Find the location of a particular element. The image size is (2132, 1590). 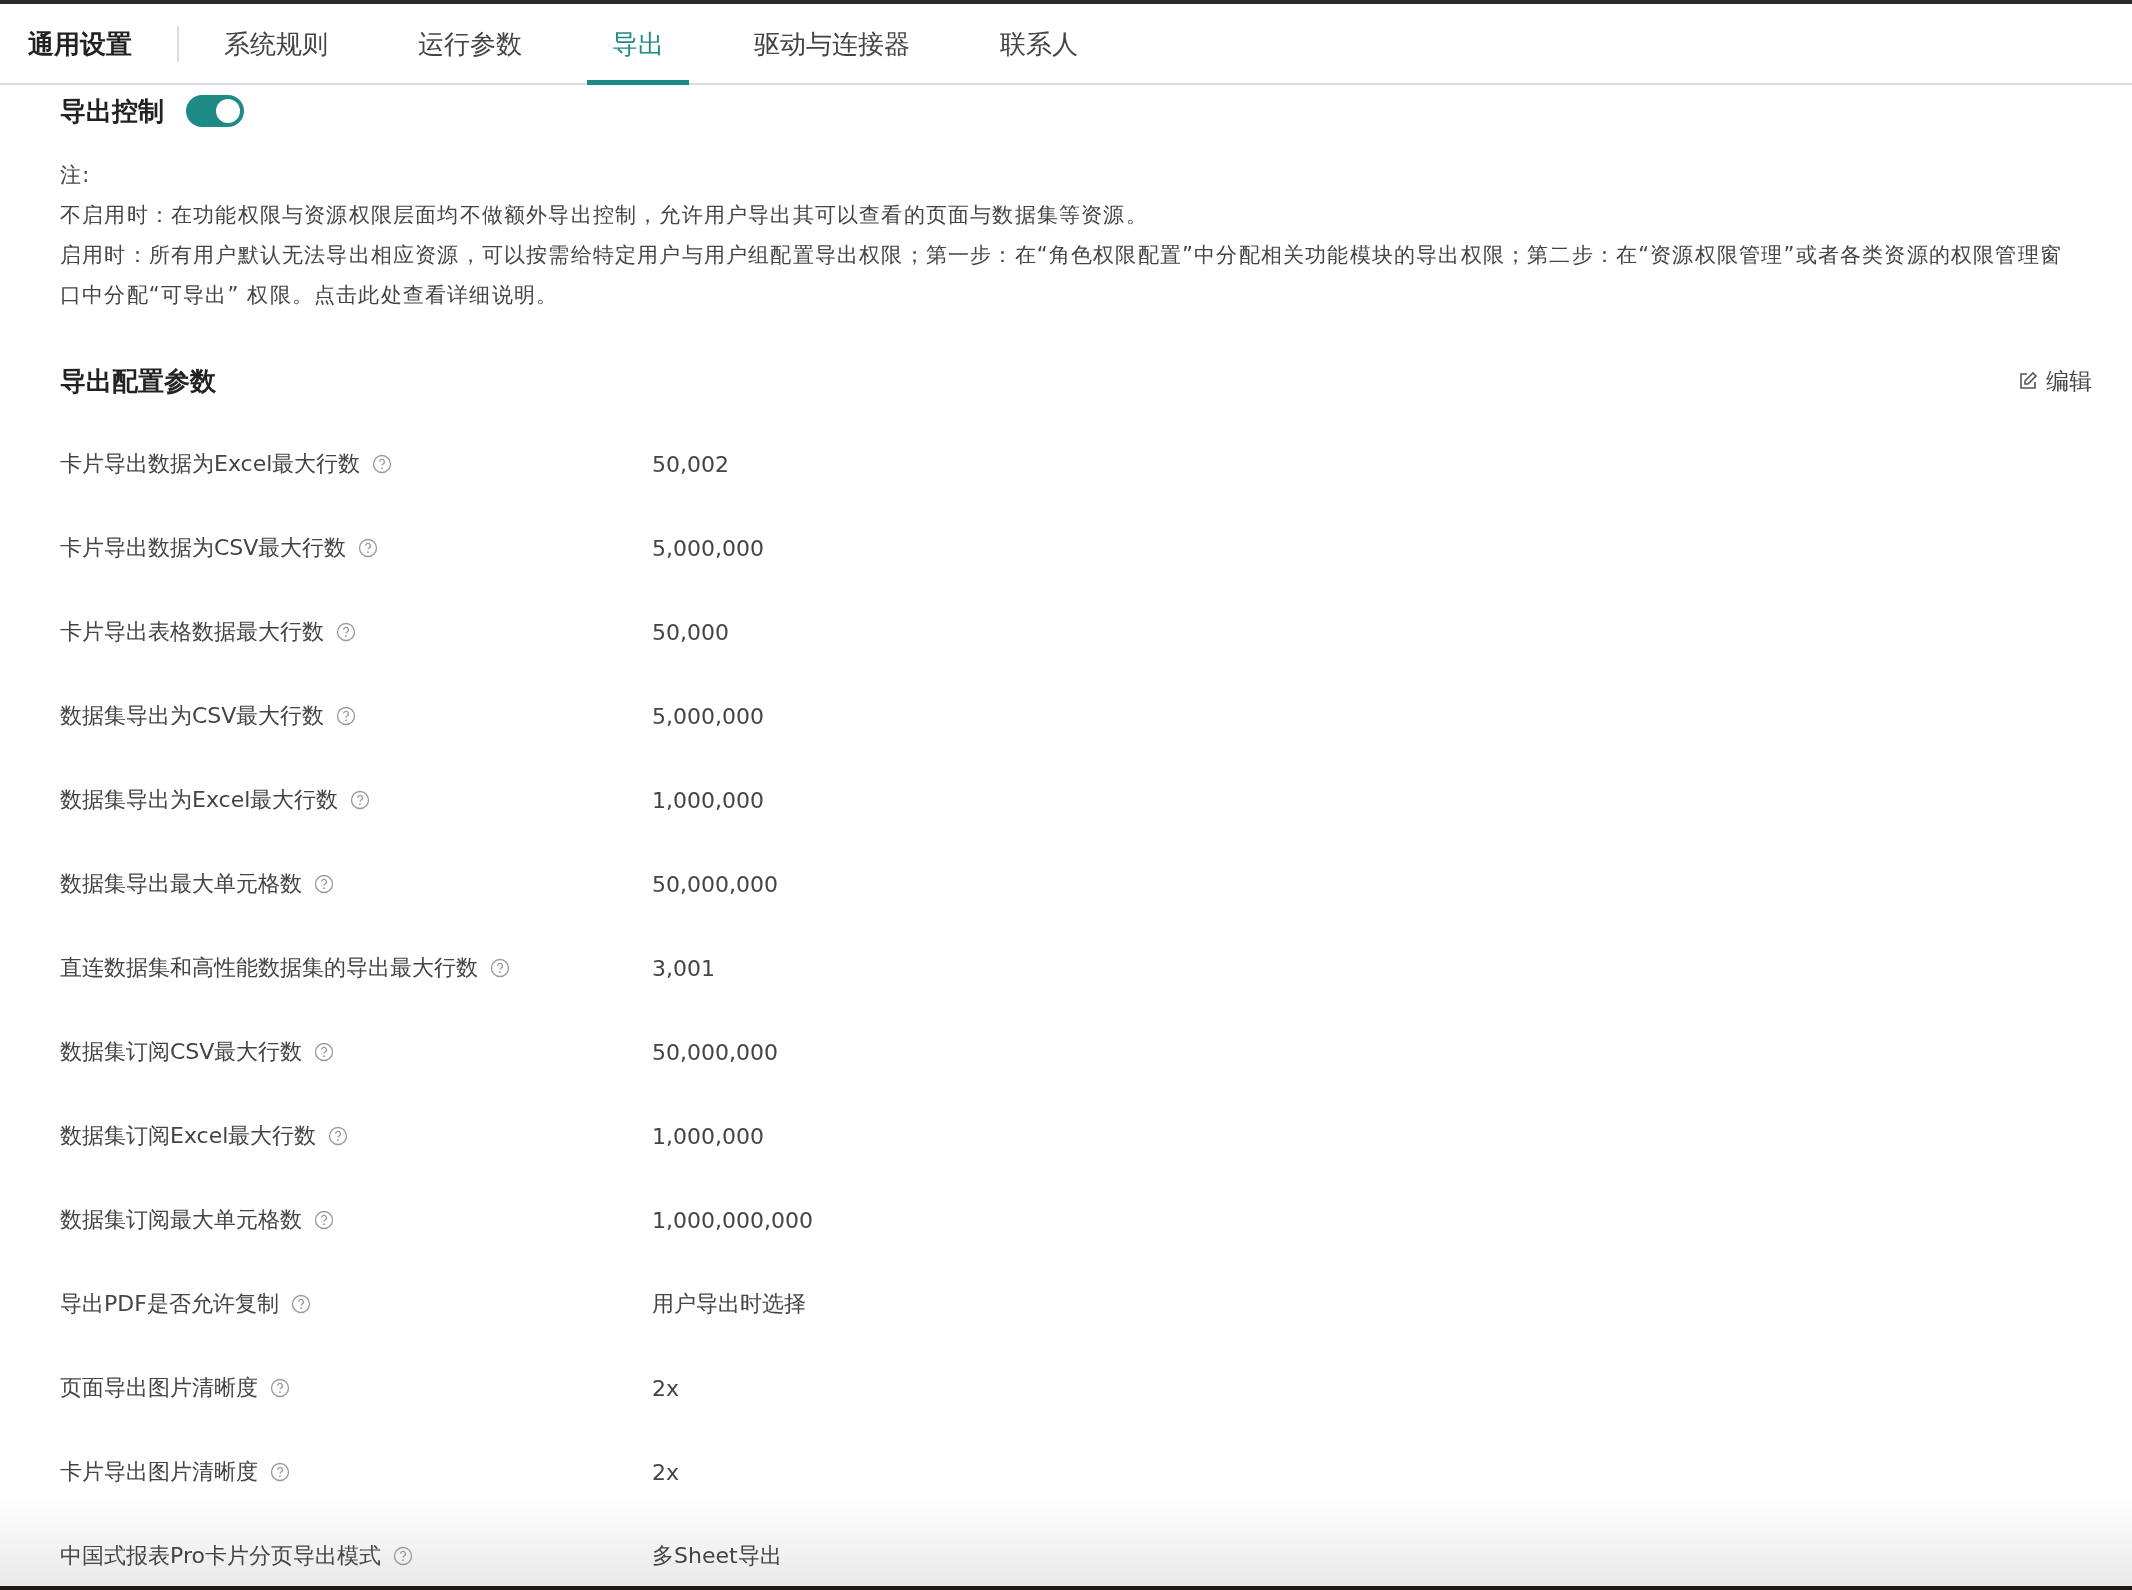

tab: 导出 is located at coordinates (638, 44).